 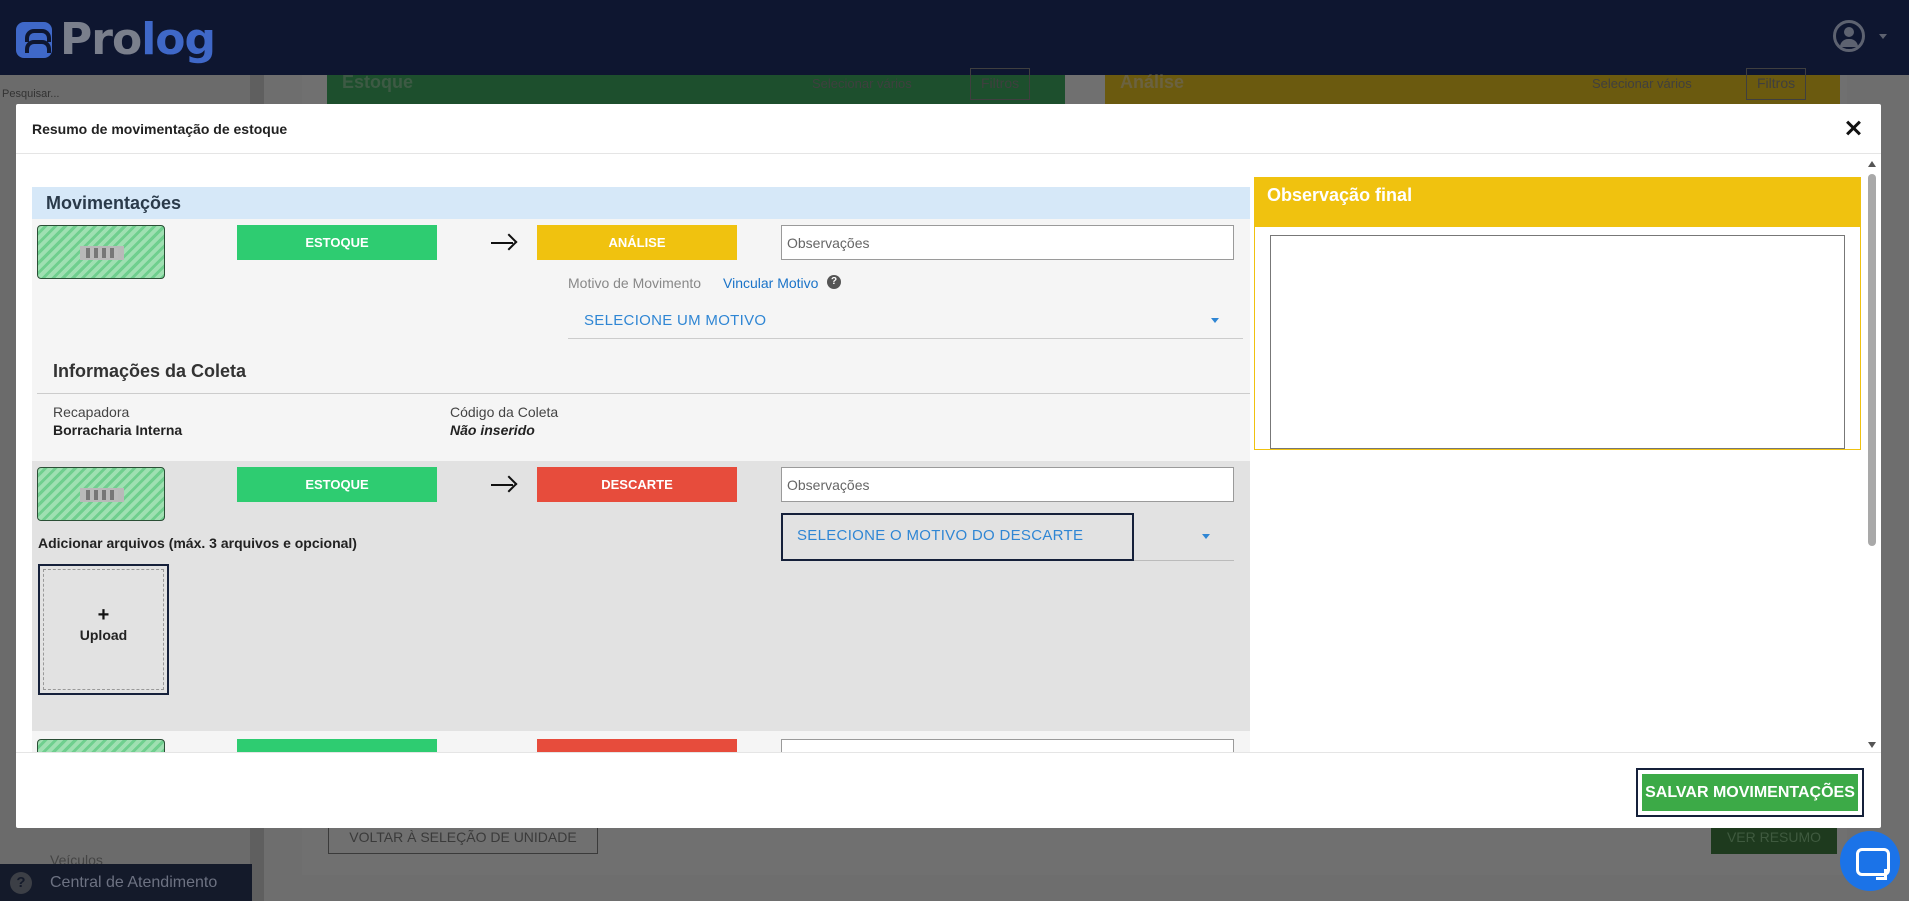 What do you see at coordinates (1872, 360) in the screenshot?
I see `scroll-thumb` at bounding box center [1872, 360].